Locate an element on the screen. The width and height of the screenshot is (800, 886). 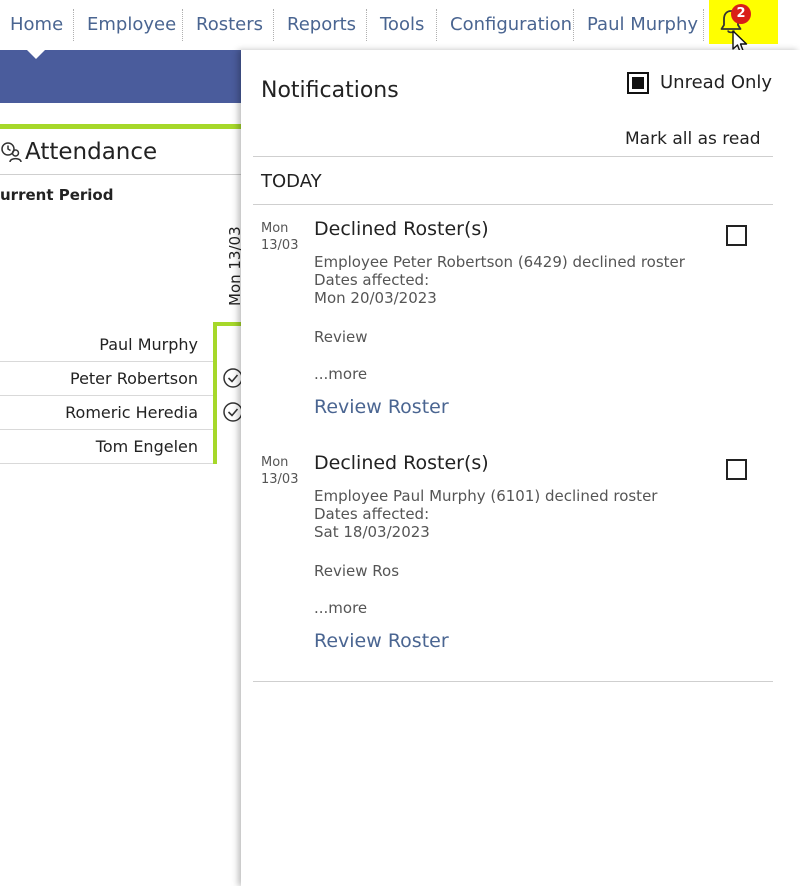
attendance-title-text: Attendance is located at coordinates (91, 152).